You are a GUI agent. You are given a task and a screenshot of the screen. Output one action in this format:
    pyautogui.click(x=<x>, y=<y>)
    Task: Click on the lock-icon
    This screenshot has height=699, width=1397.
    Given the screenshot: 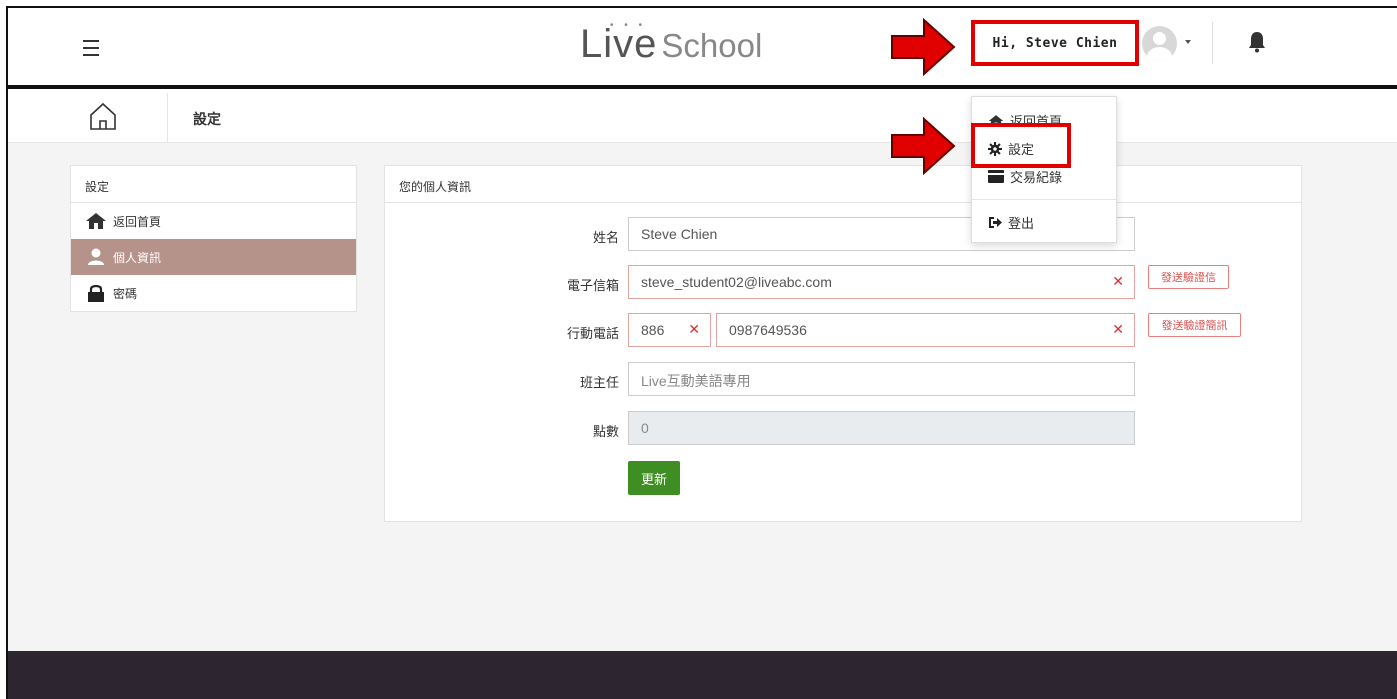 What is the action you would take?
    pyautogui.click(x=96, y=293)
    